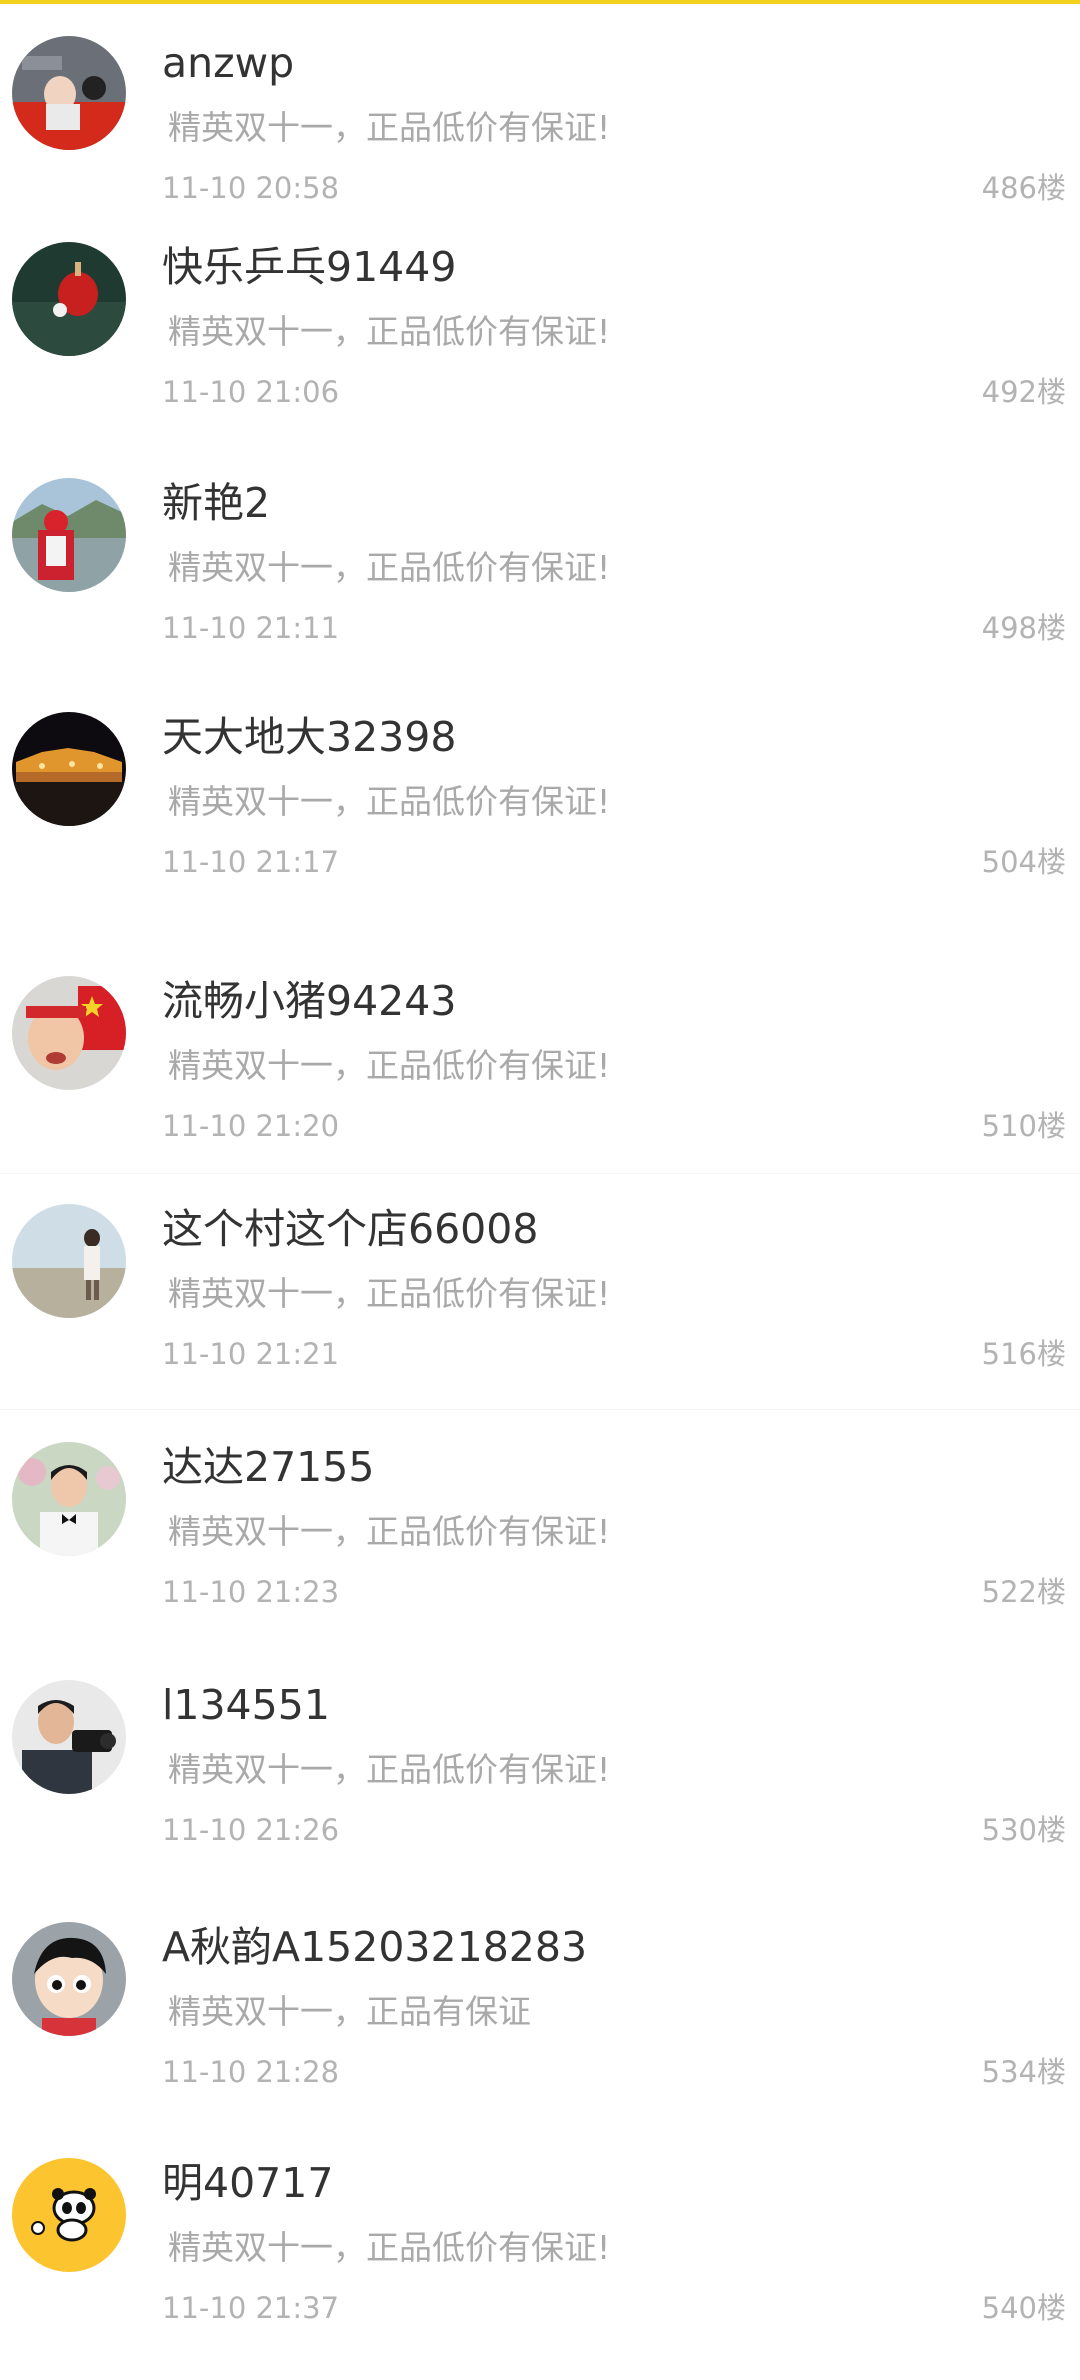  I want to click on floor-number: 510楼, so click(1023, 1126).